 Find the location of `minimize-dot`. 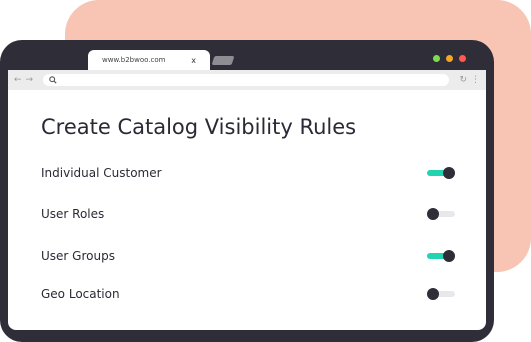

minimize-dot is located at coordinates (436, 58).